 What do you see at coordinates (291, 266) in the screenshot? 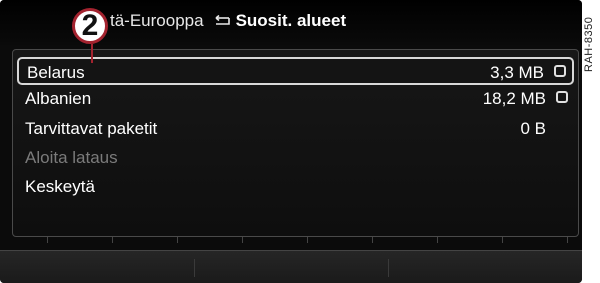
I see `bottom-softkey-bar` at bounding box center [291, 266].